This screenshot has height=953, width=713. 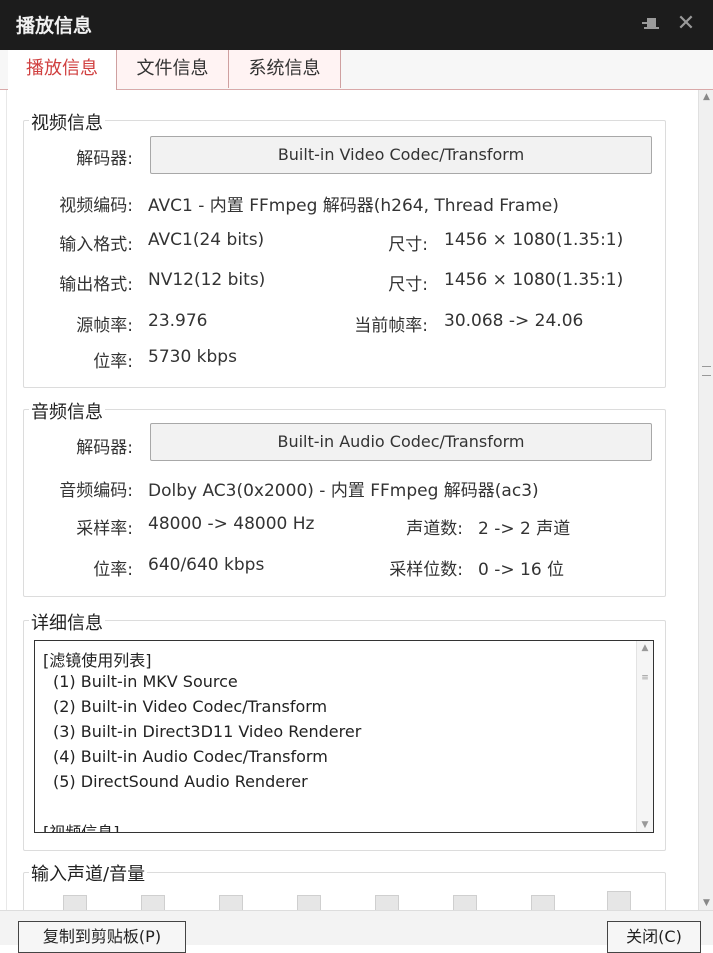 What do you see at coordinates (434, 529) in the screenshot?
I see `channels-label: 声道数:` at bounding box center [434, 529].